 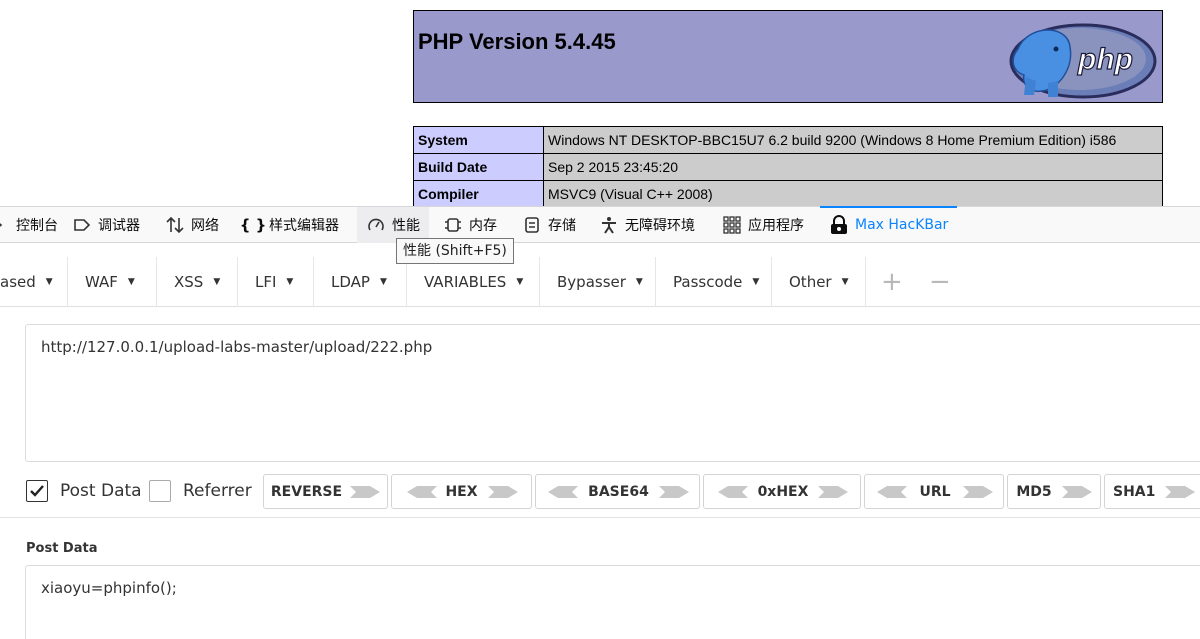 I want to click on 0xhex-button: 0xHEX, so click(x=782, y=491).